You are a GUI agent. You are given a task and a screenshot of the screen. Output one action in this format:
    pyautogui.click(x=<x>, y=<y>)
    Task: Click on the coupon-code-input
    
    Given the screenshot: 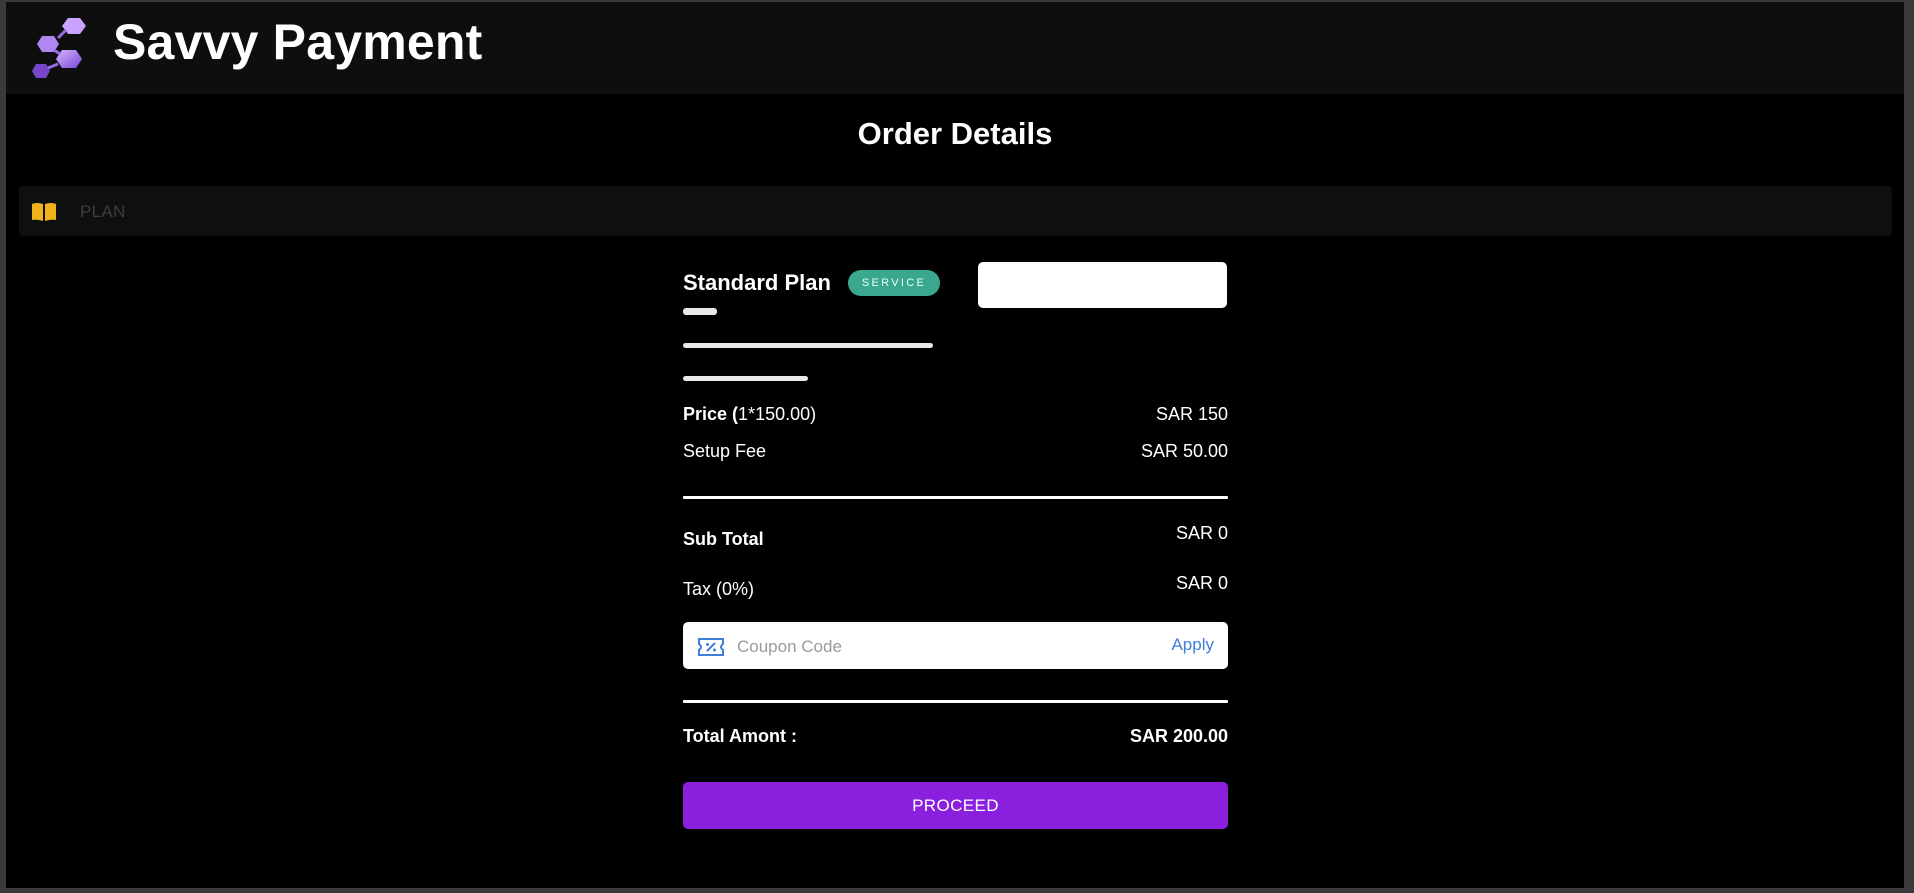 What is the action you would take?
    pyautogui.click(x=927, y=647)
    